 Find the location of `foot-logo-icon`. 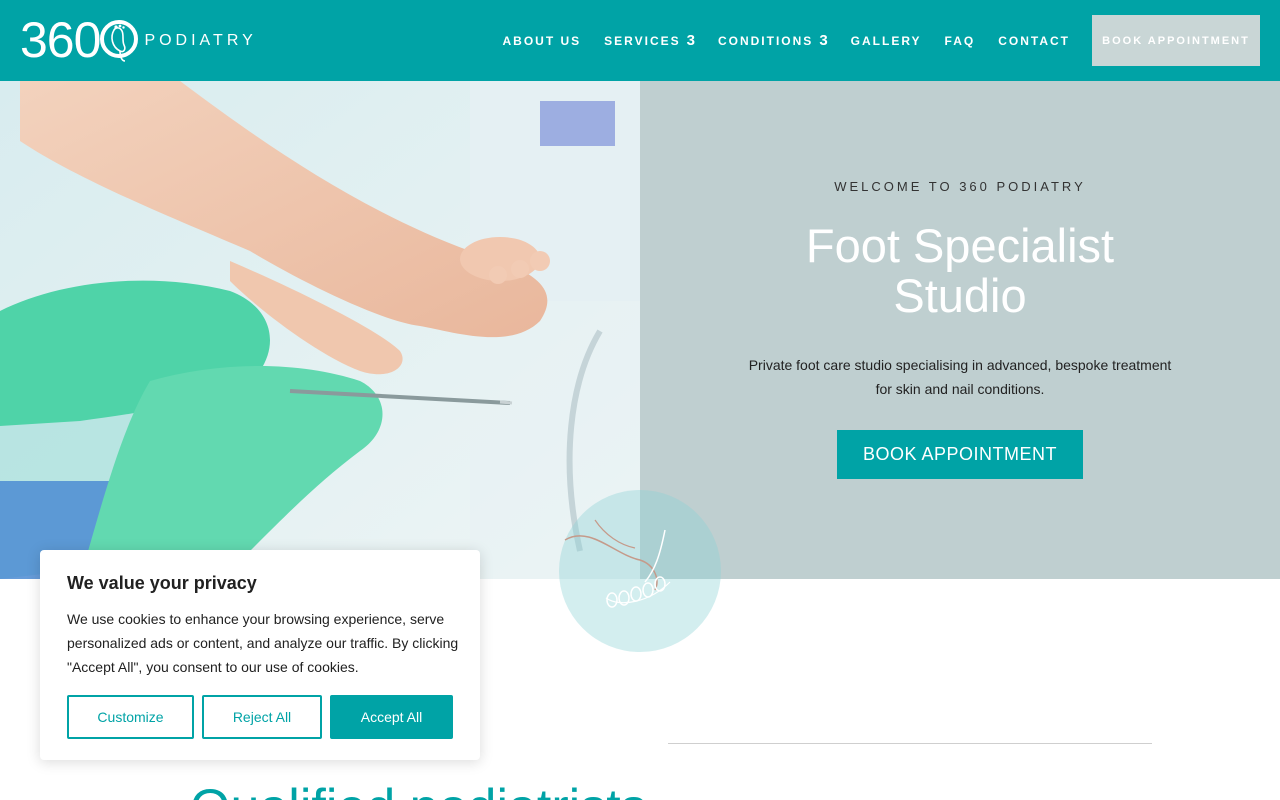

foot-logo-icon is located at coordinates (119, 41).